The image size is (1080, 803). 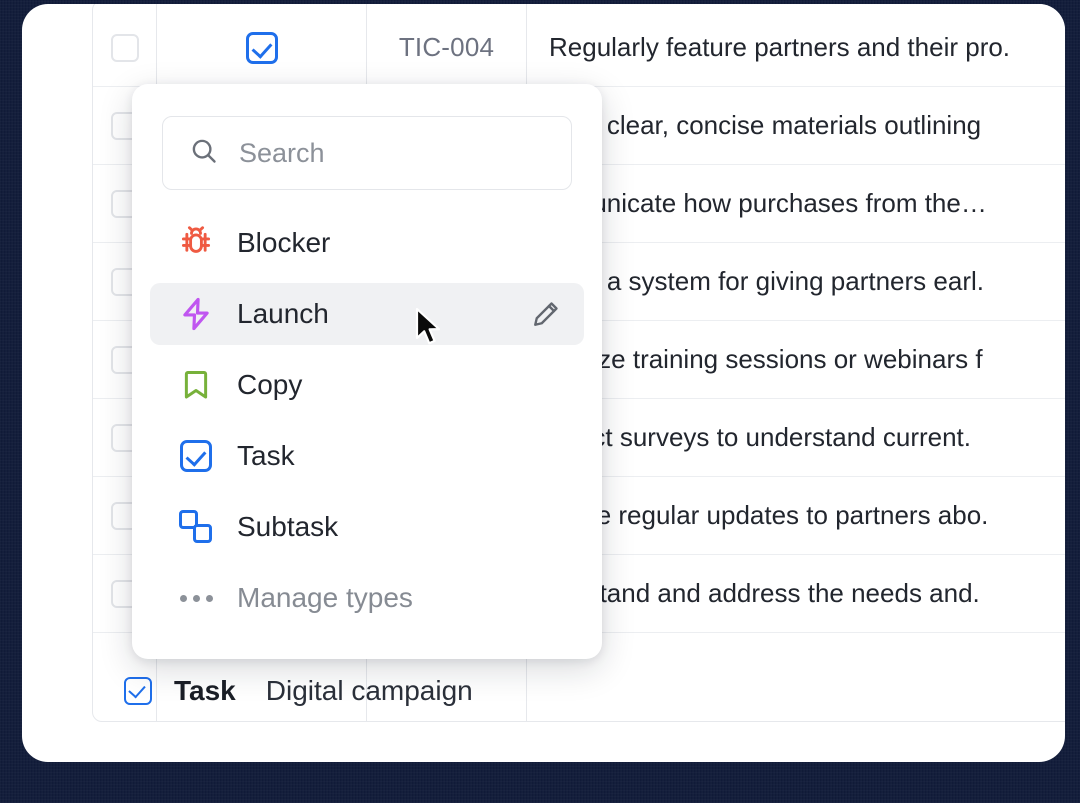 I want to click on menu-item-label: Blocker, so click(x=284, y=242).